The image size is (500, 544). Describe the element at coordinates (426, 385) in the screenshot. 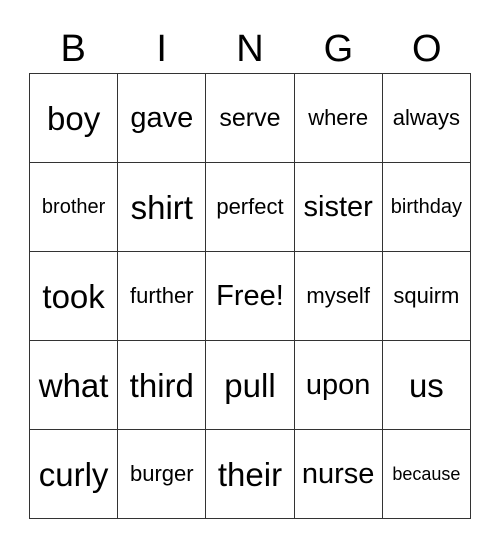

I see `bingo-cell: us` at that location.